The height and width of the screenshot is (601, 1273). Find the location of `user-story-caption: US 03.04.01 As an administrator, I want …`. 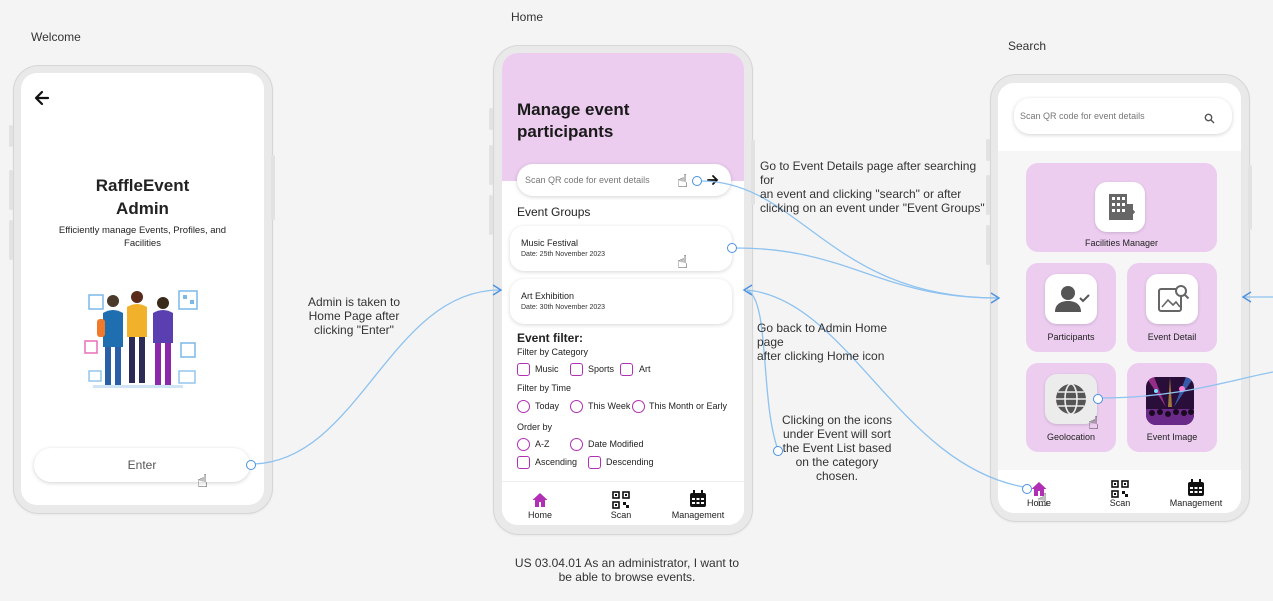

user-story-caption: US 03.04.01 As an administrator, I want … is located at coordinates (627, 570).